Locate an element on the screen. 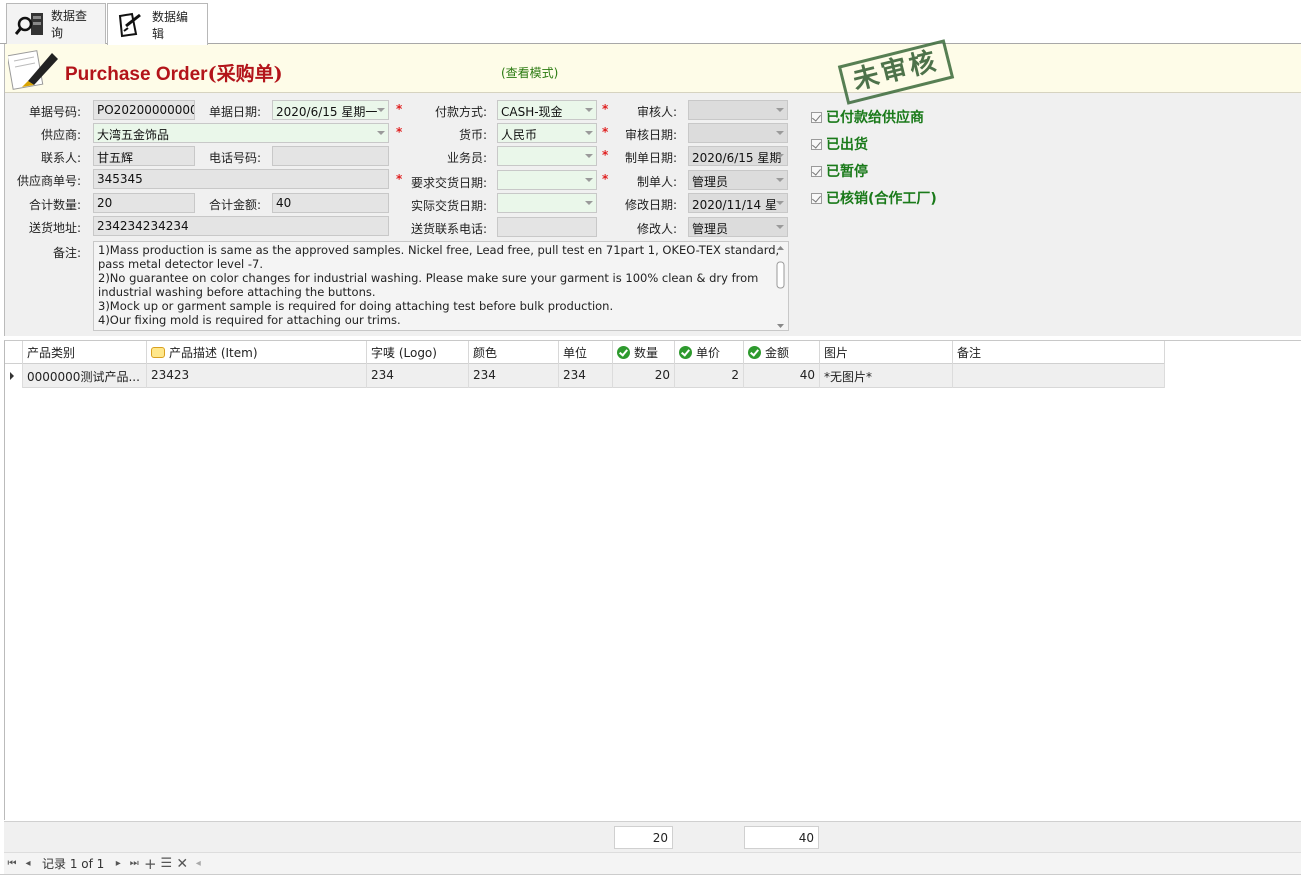 This screenshot has height=882, width=1301. modifier-value: 管理员 is located at coordinates (710, 229).